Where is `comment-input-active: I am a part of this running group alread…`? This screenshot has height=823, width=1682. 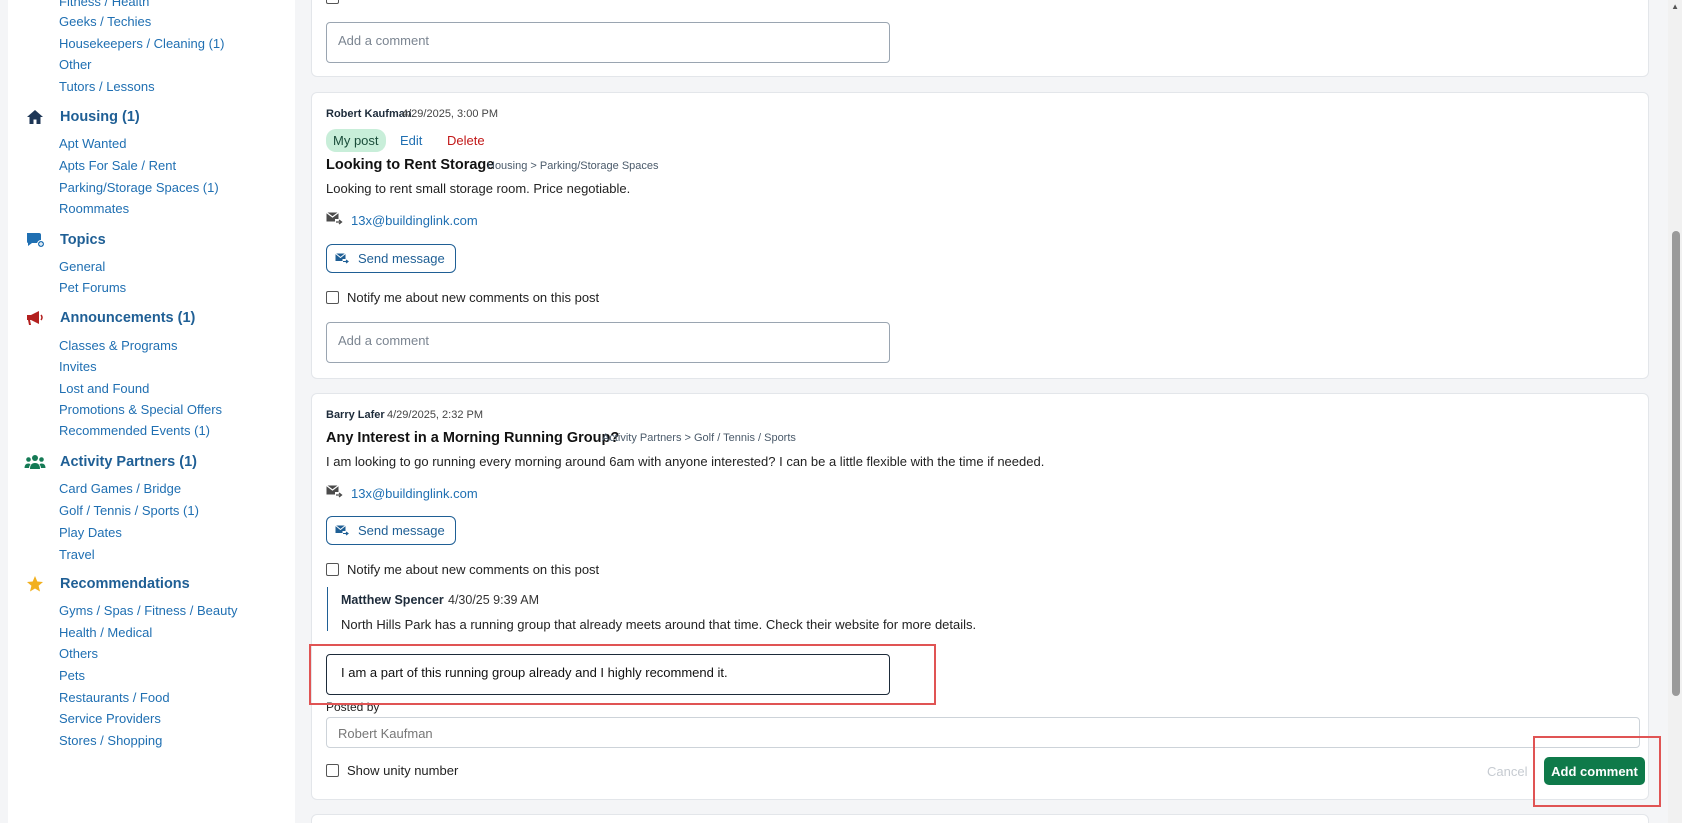
comment-input-active: I am a part of this running group alread… is located at coordinates (608, 674).